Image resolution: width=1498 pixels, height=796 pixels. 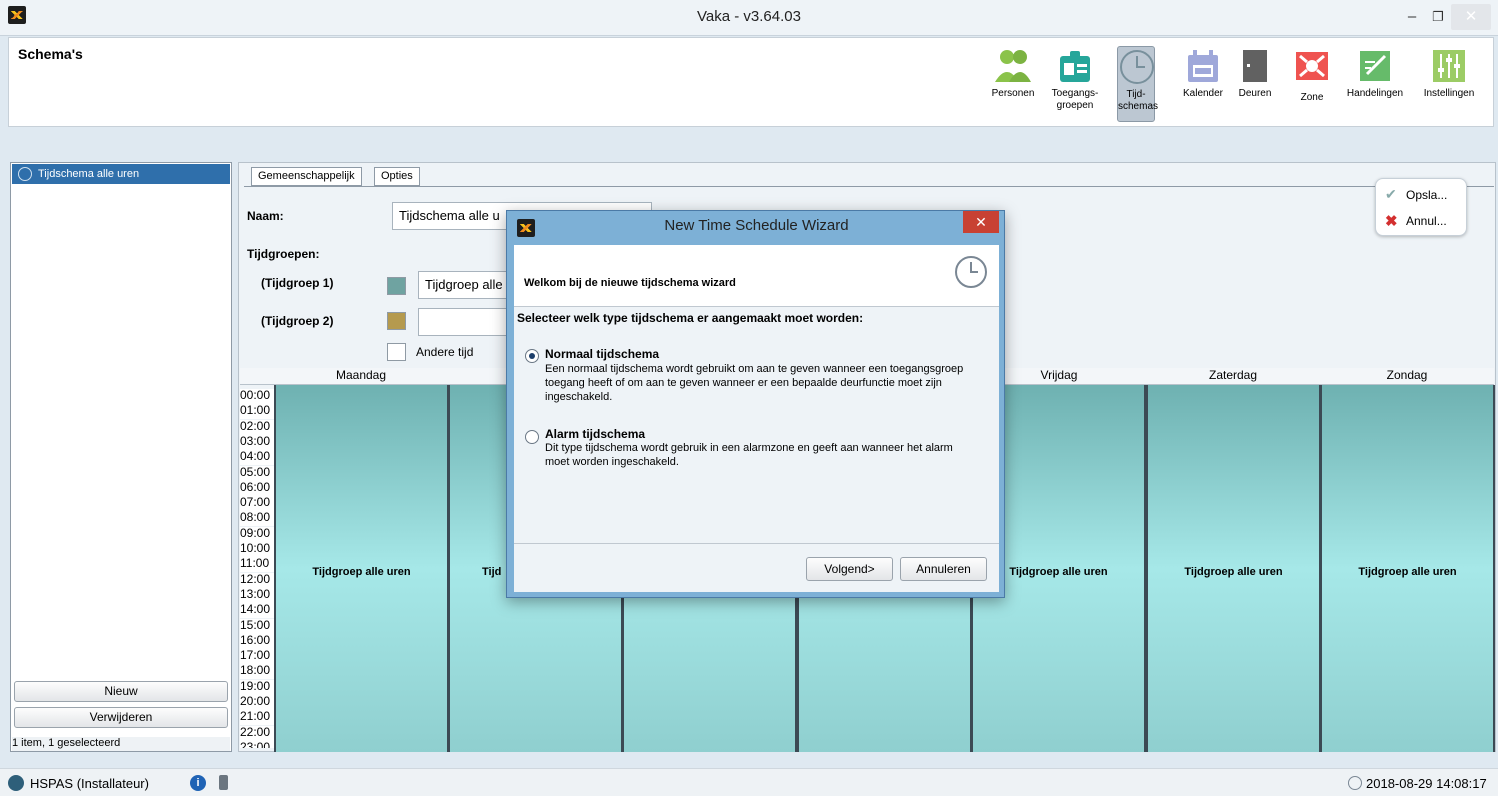 I want to click on settings-icon, so click(x=1449, y=66).